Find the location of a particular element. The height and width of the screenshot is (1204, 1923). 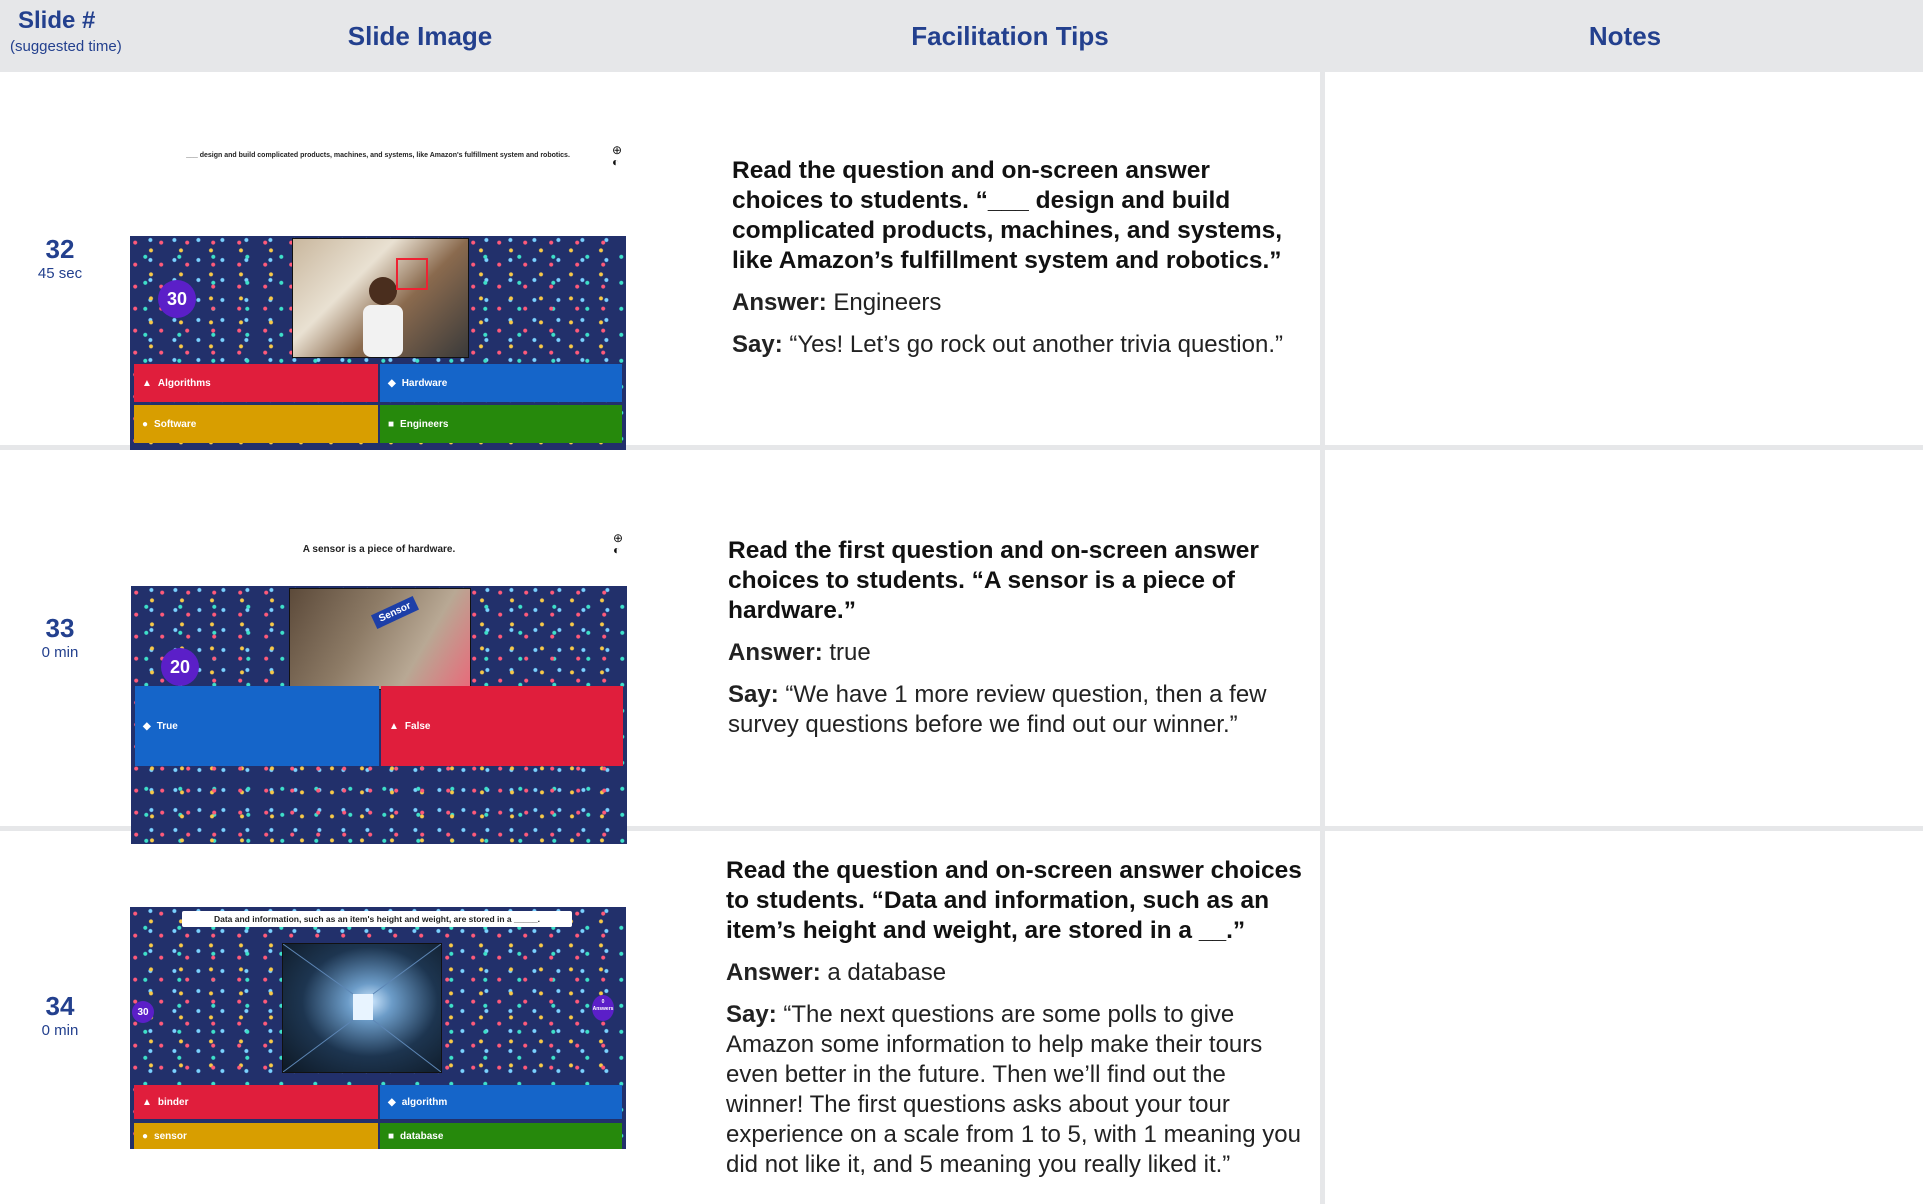

answer-option: ◆ True is located at coordinates (257, 726).